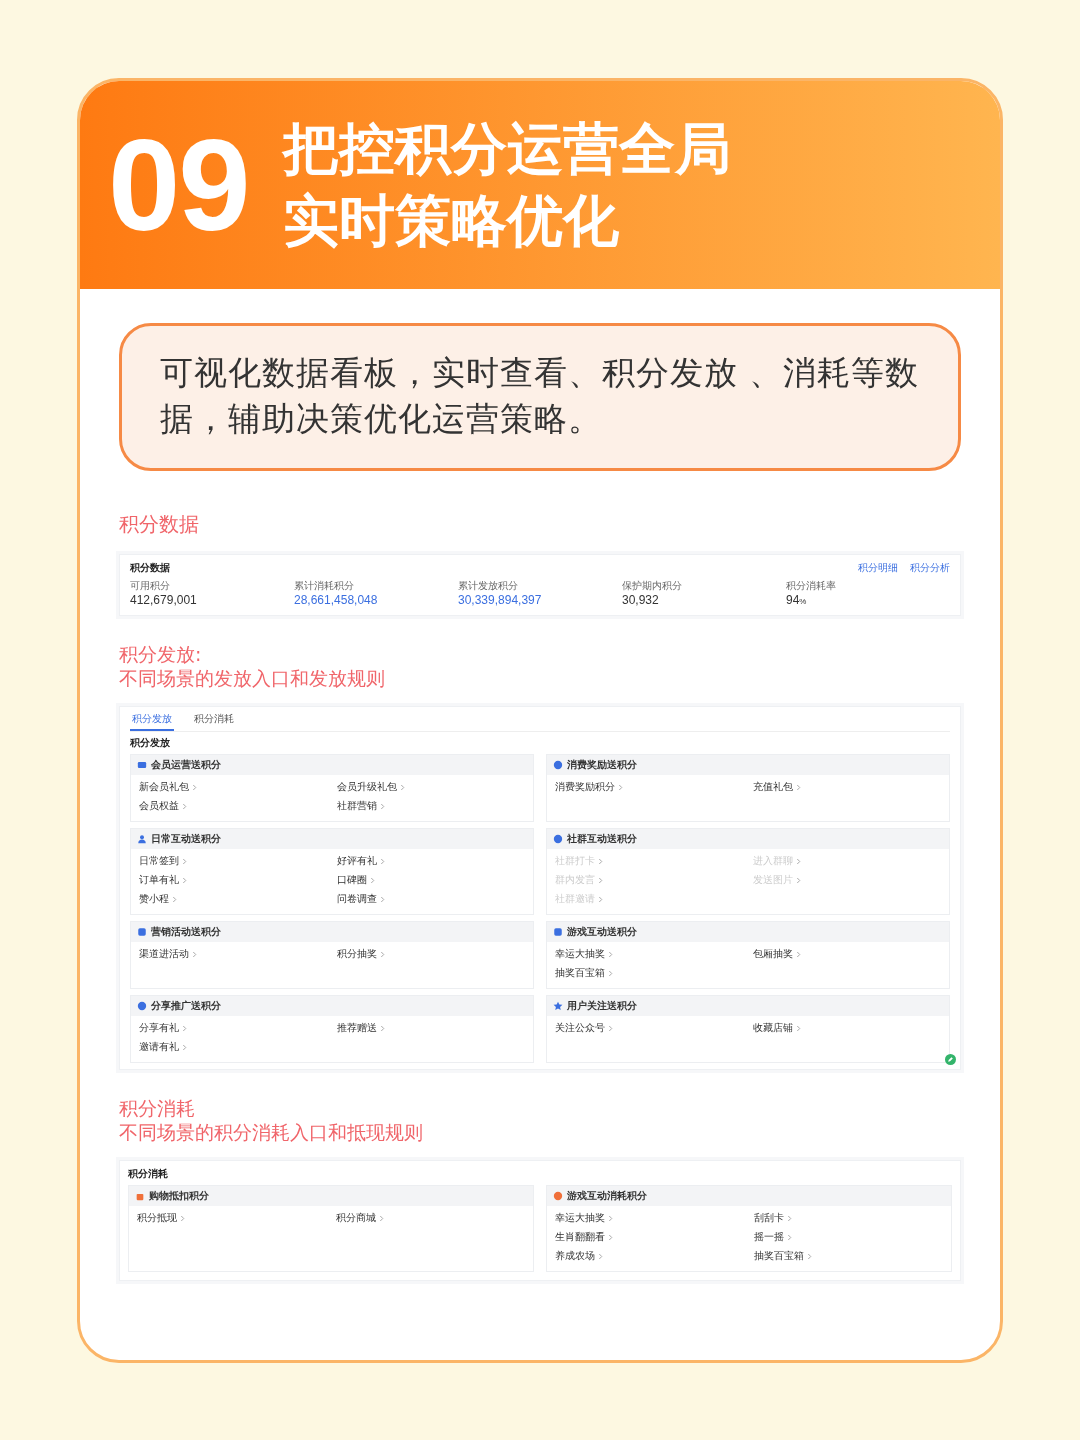 The width and height of the screenshot is (1080, 1440). I want to click on entry-link: 赞小程, so click(158, 899).